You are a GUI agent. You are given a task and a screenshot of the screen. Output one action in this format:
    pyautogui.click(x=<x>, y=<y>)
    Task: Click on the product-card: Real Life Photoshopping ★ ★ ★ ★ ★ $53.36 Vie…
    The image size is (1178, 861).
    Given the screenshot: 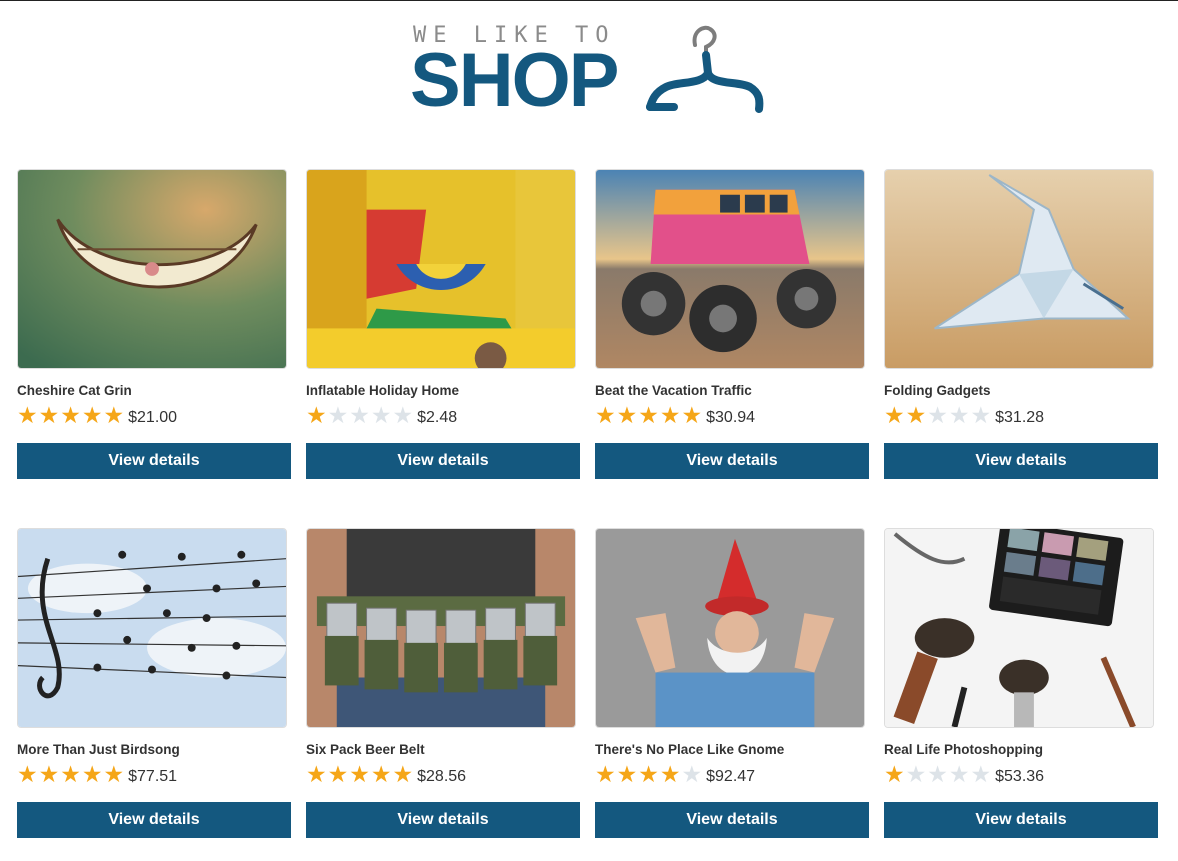 What is the action you would take?
    pyautogui.click(x=1021, y=683)
    